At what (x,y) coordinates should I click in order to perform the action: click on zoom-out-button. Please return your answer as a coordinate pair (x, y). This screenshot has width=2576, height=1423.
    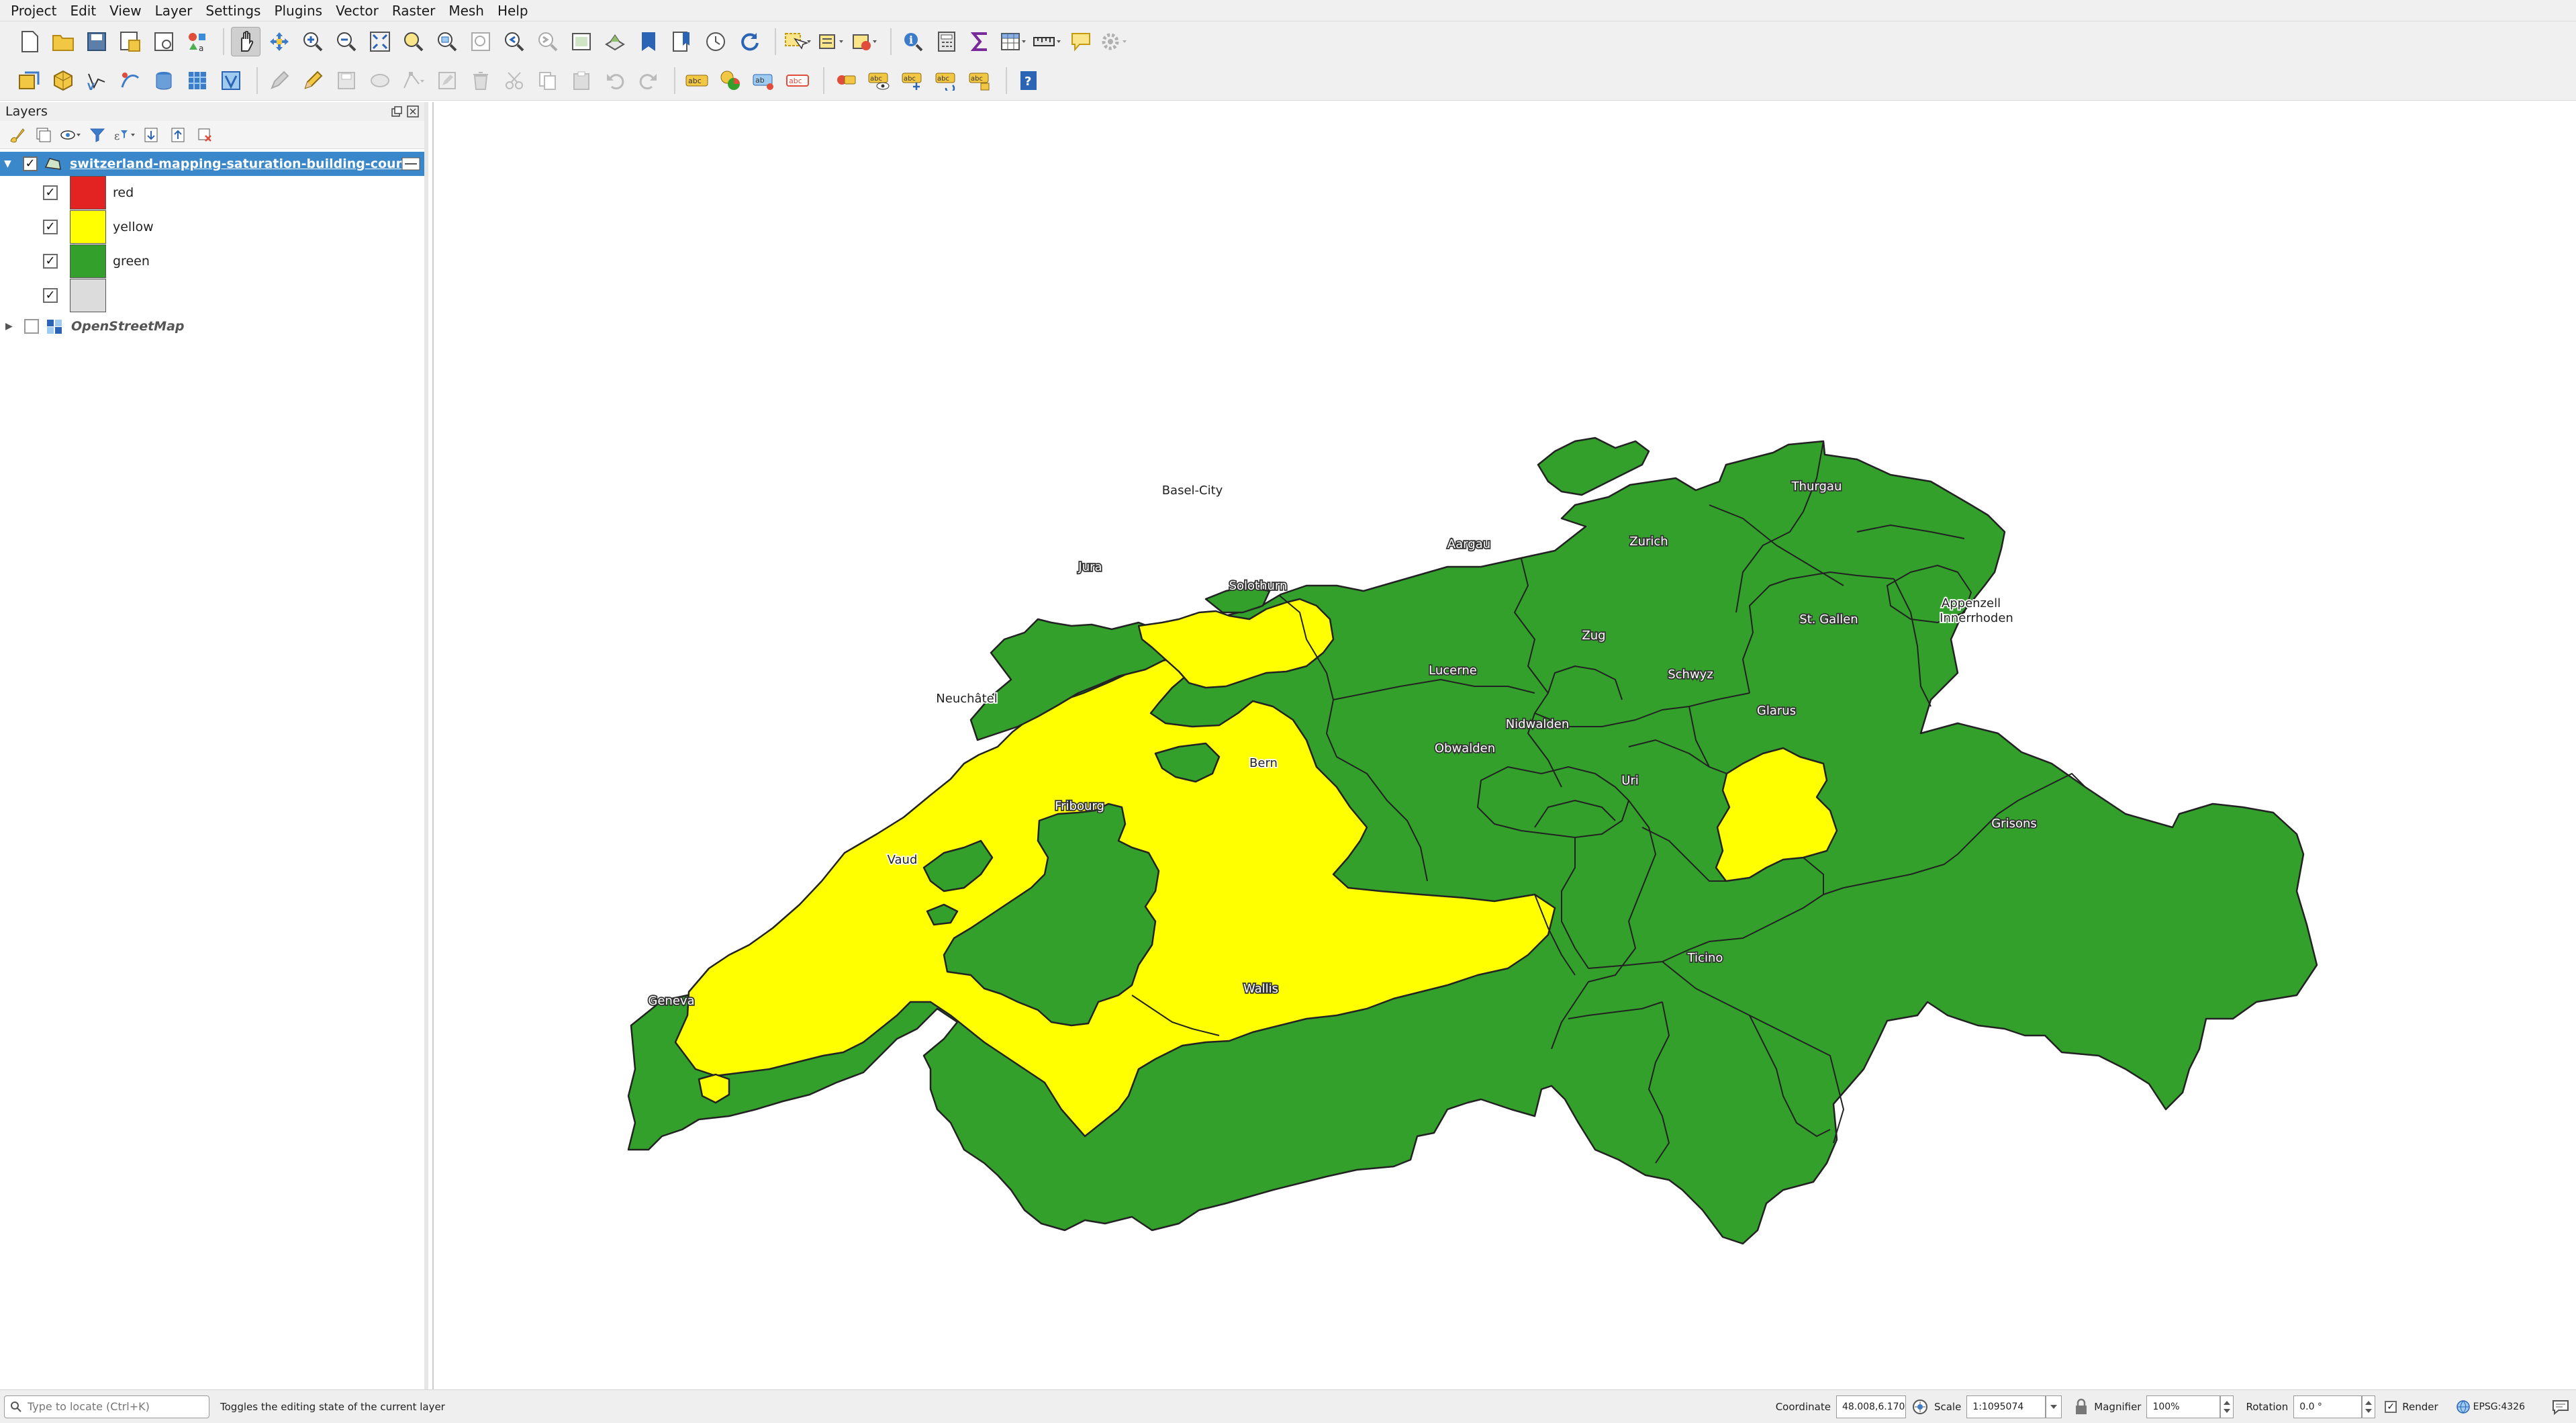
    Looking at the image, I should click on (346, 41).